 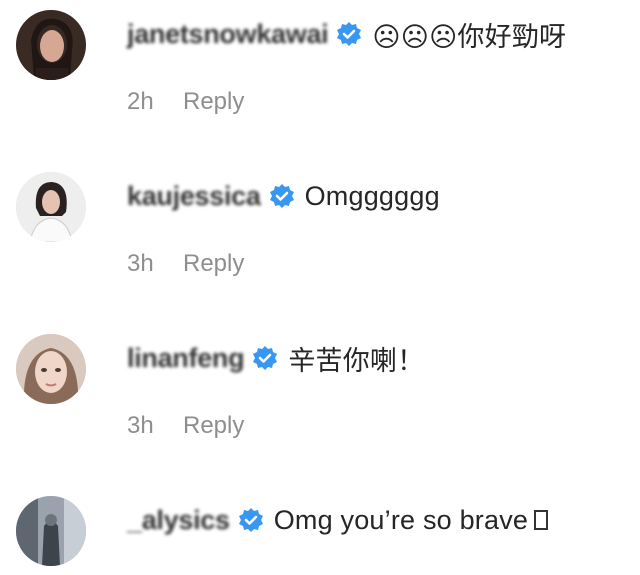 I want to click on comment-meta: 2h Reply, so click(x=185, y=102).